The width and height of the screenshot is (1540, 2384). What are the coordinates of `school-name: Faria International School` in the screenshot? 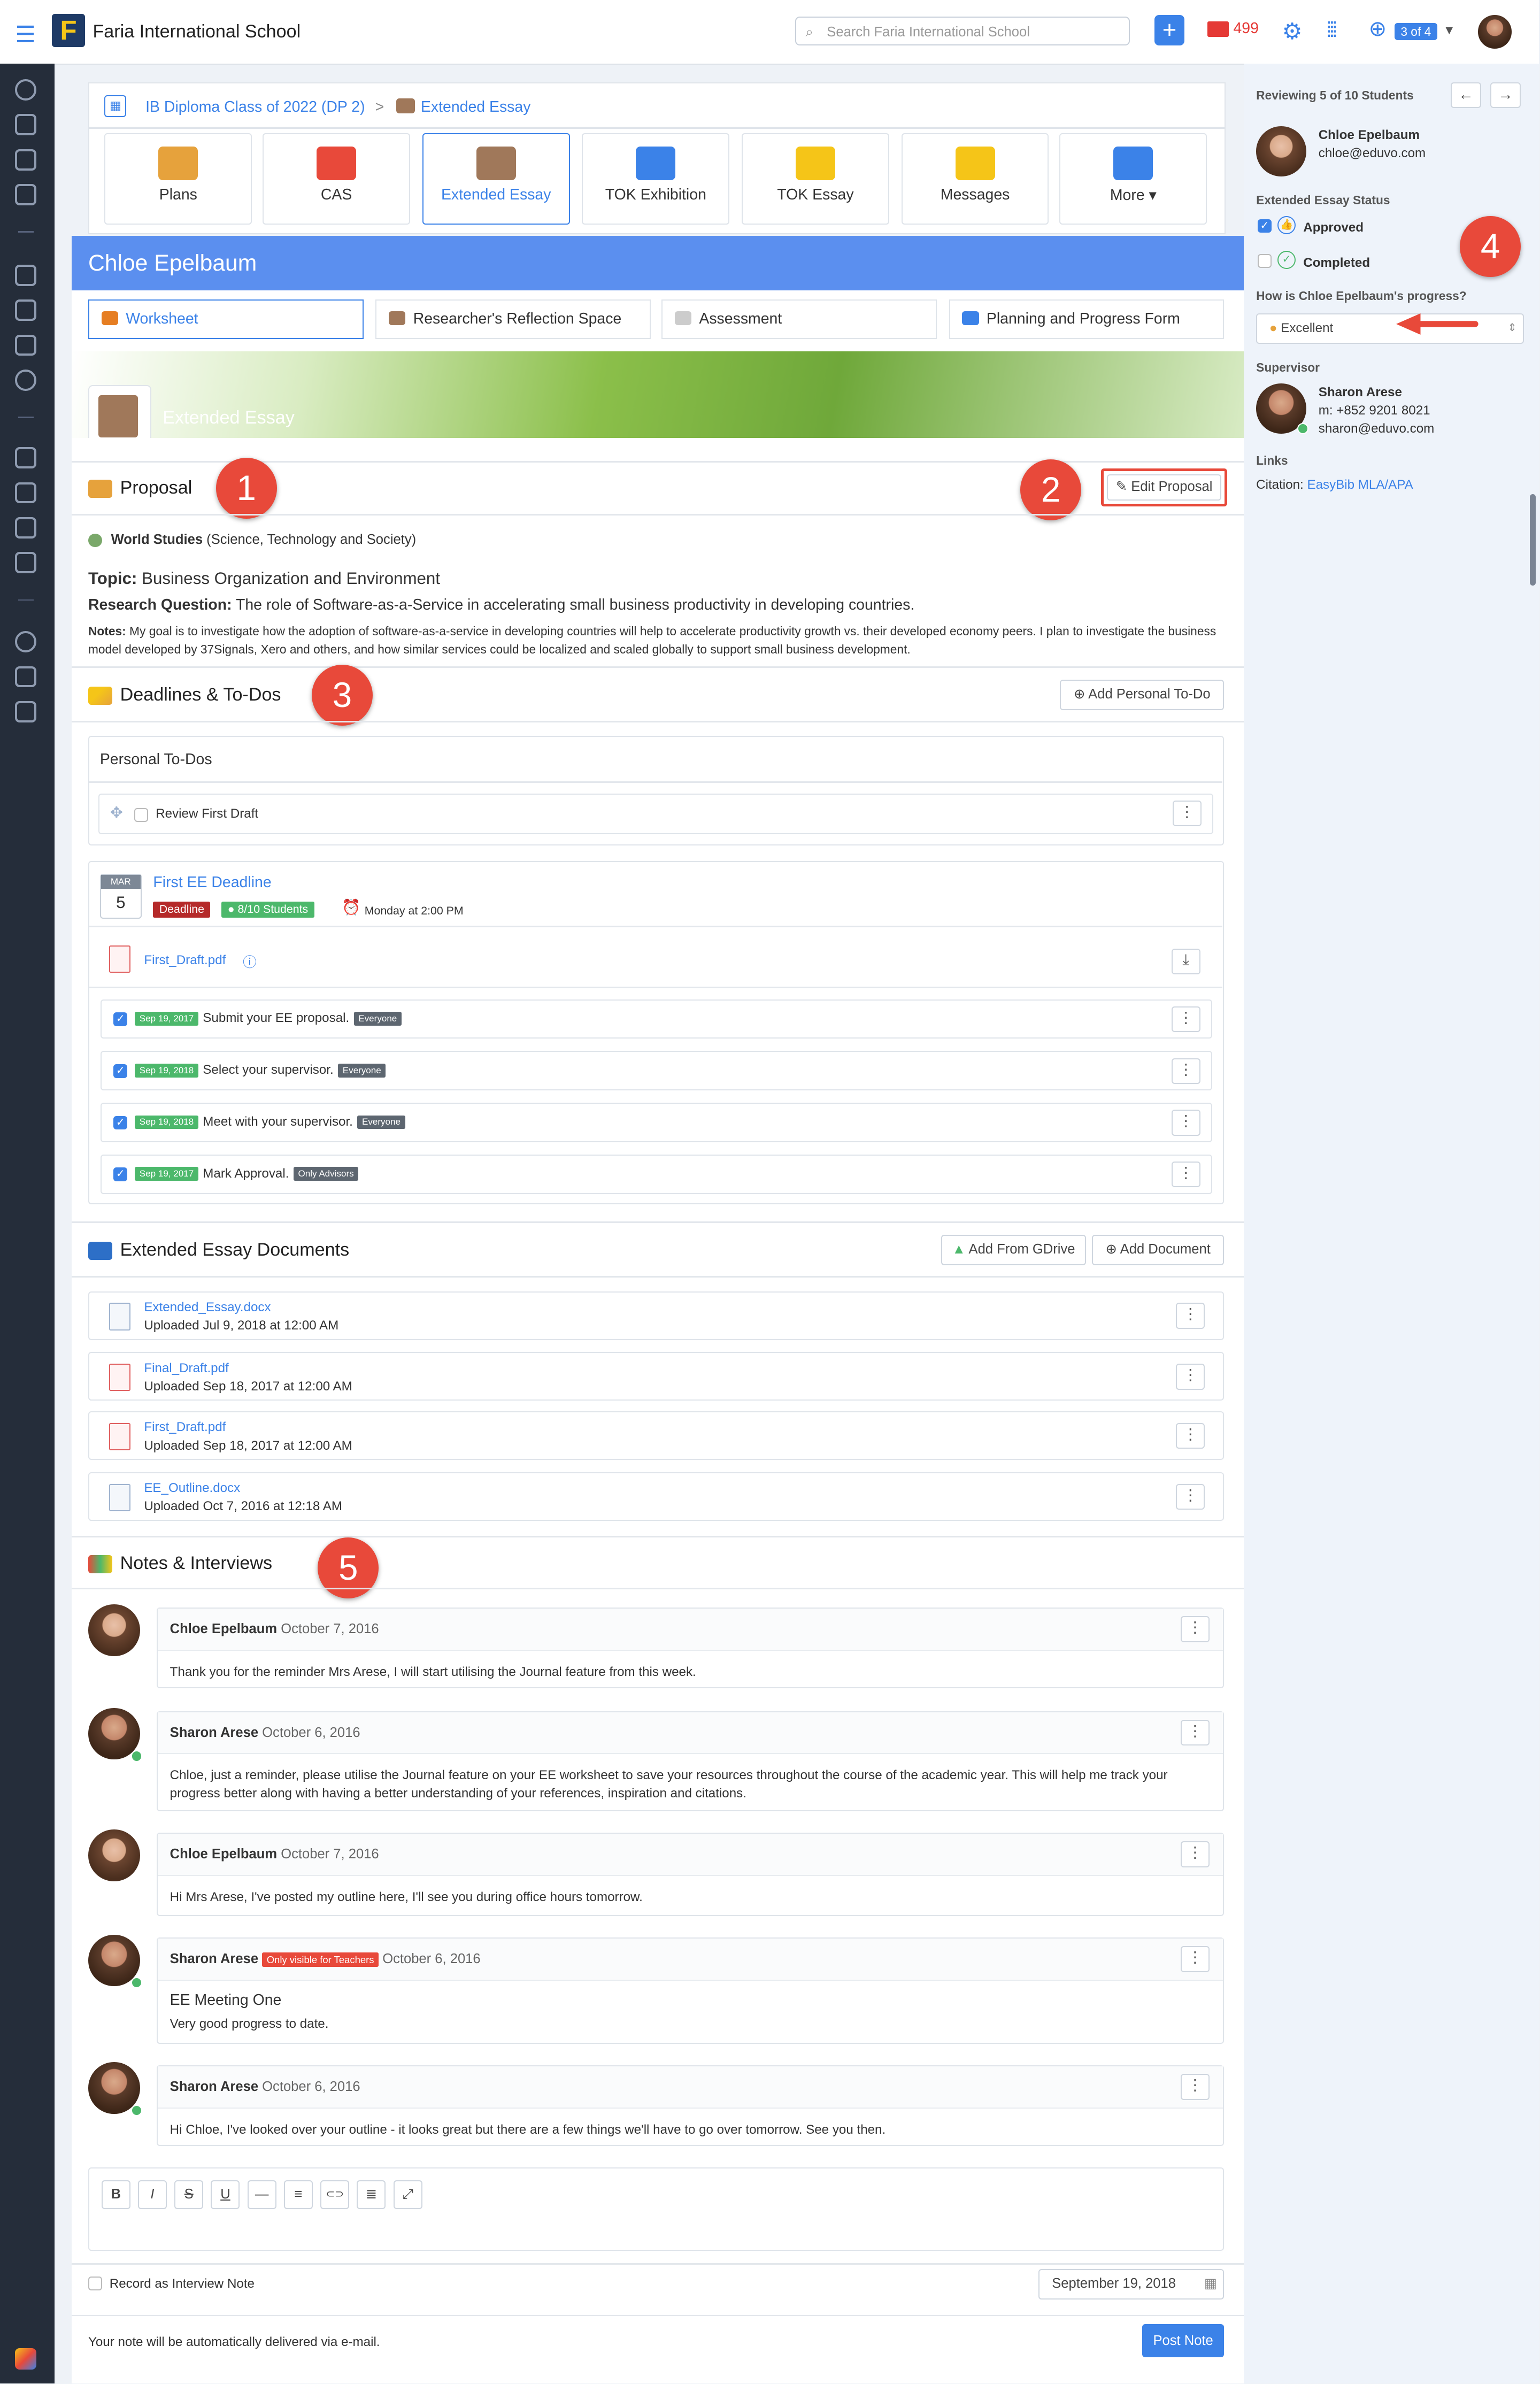 It's located at (197, 31).